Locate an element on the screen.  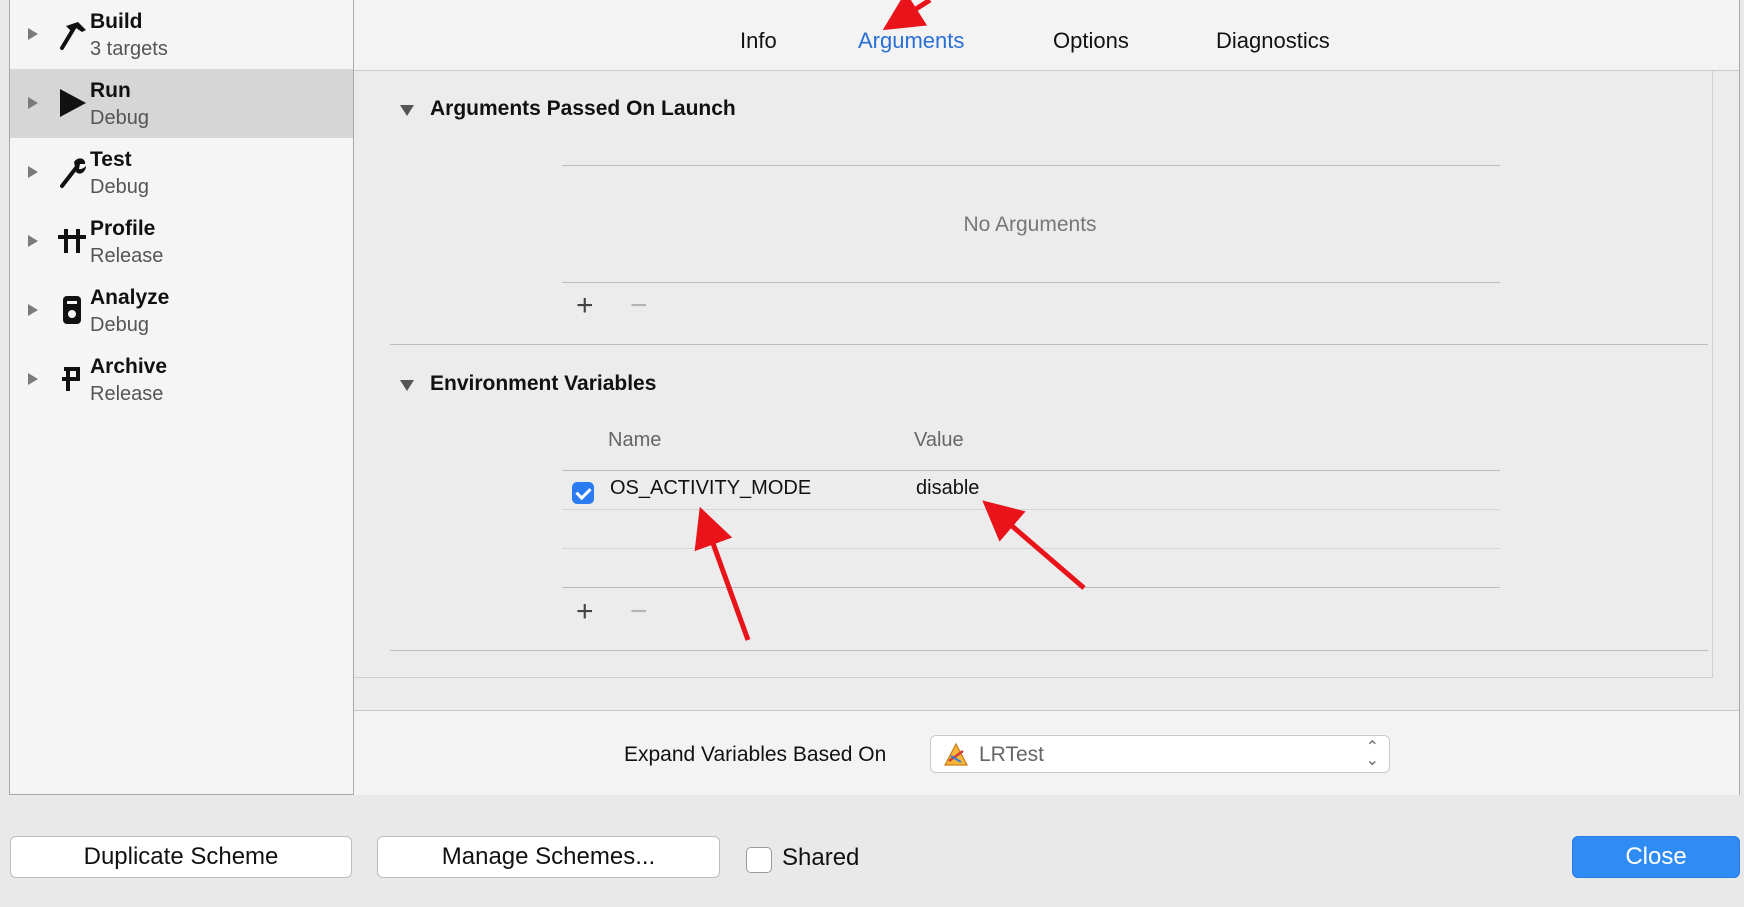
tab-diagnostics: Diagnostics is located at coordinates (1273, 41).